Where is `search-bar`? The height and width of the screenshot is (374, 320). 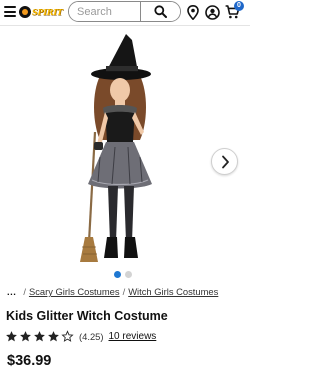
search-bar is located at coordinates (124, 11).